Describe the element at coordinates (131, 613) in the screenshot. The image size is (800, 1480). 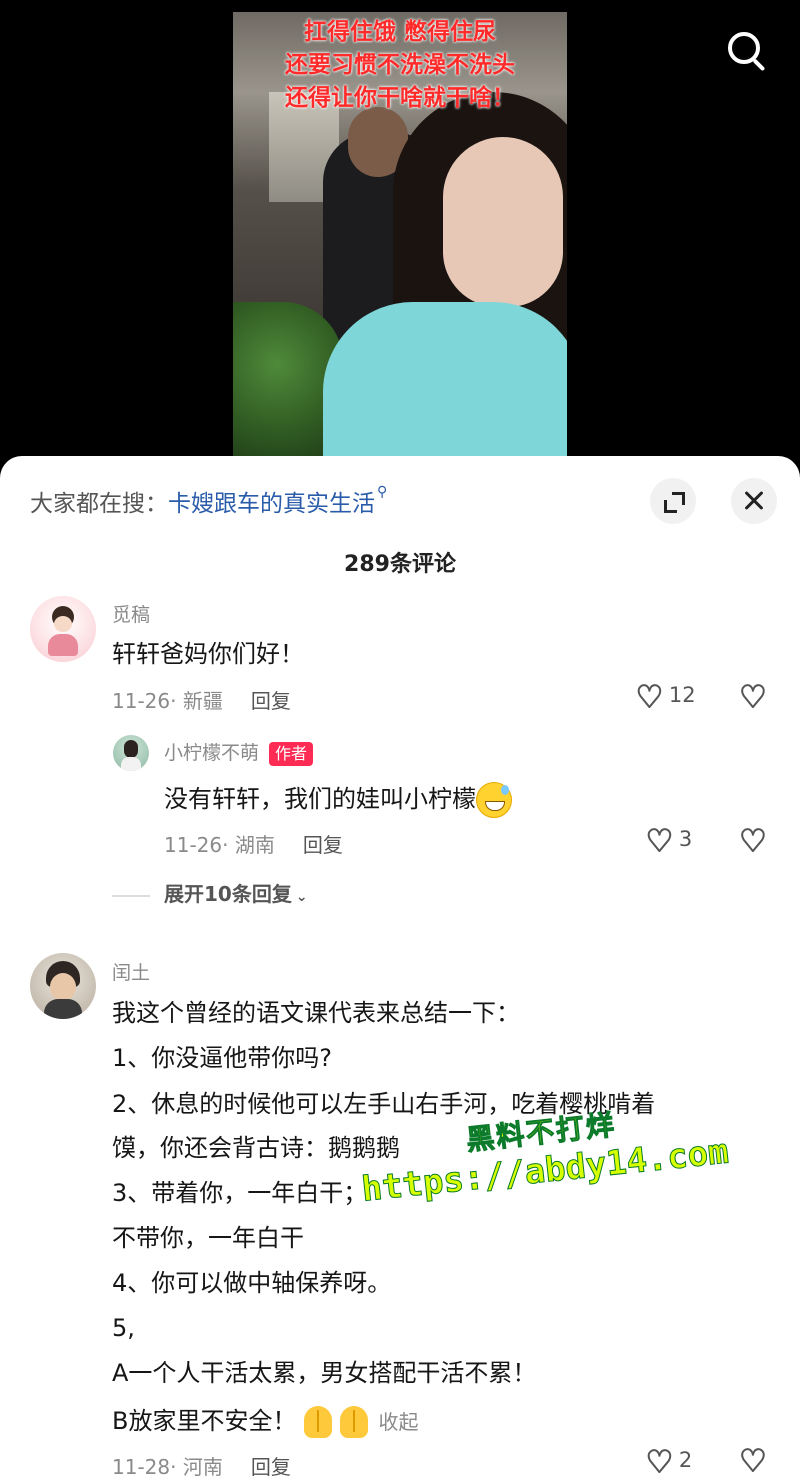
I see `comment-username: 觅稿` at that location.